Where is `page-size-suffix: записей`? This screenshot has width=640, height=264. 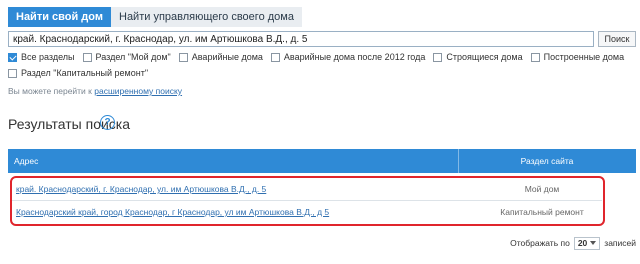 page-size-suffix: записей is located at coordinates (620, 243).